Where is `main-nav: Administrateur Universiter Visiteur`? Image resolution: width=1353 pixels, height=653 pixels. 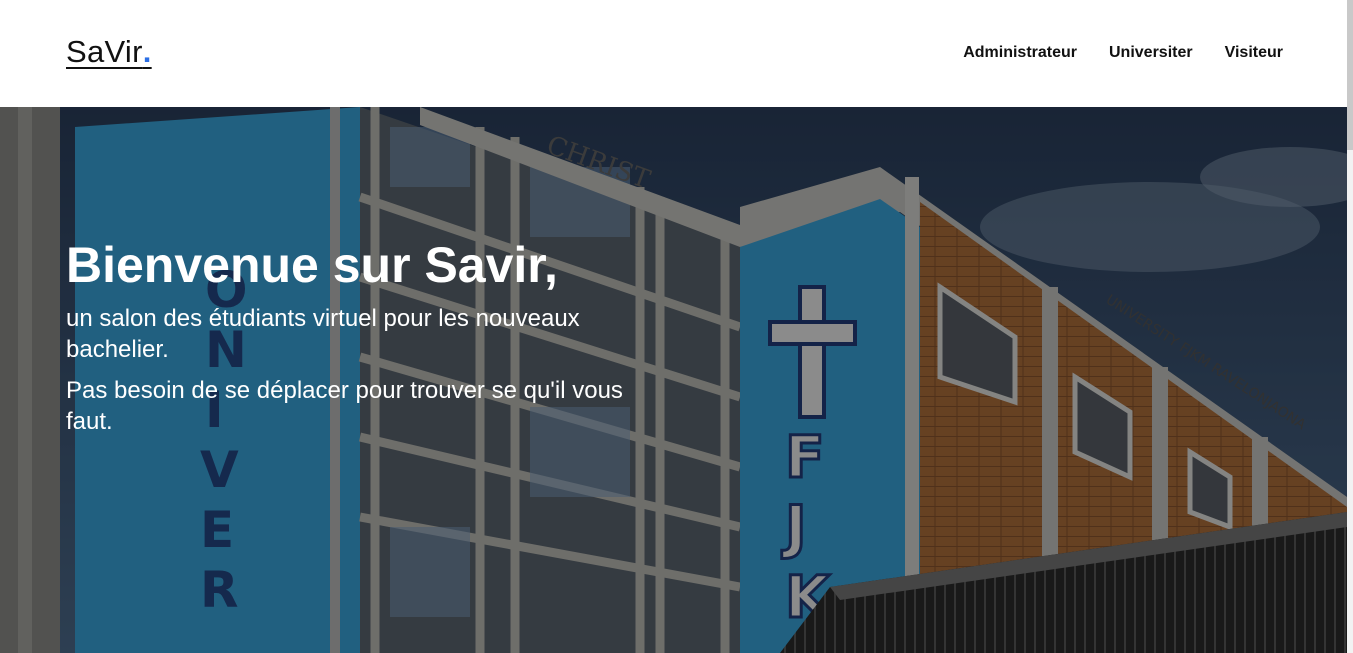 main-nav: Administrateur Universiter Visiteur is located at coordinates (1123, 53).